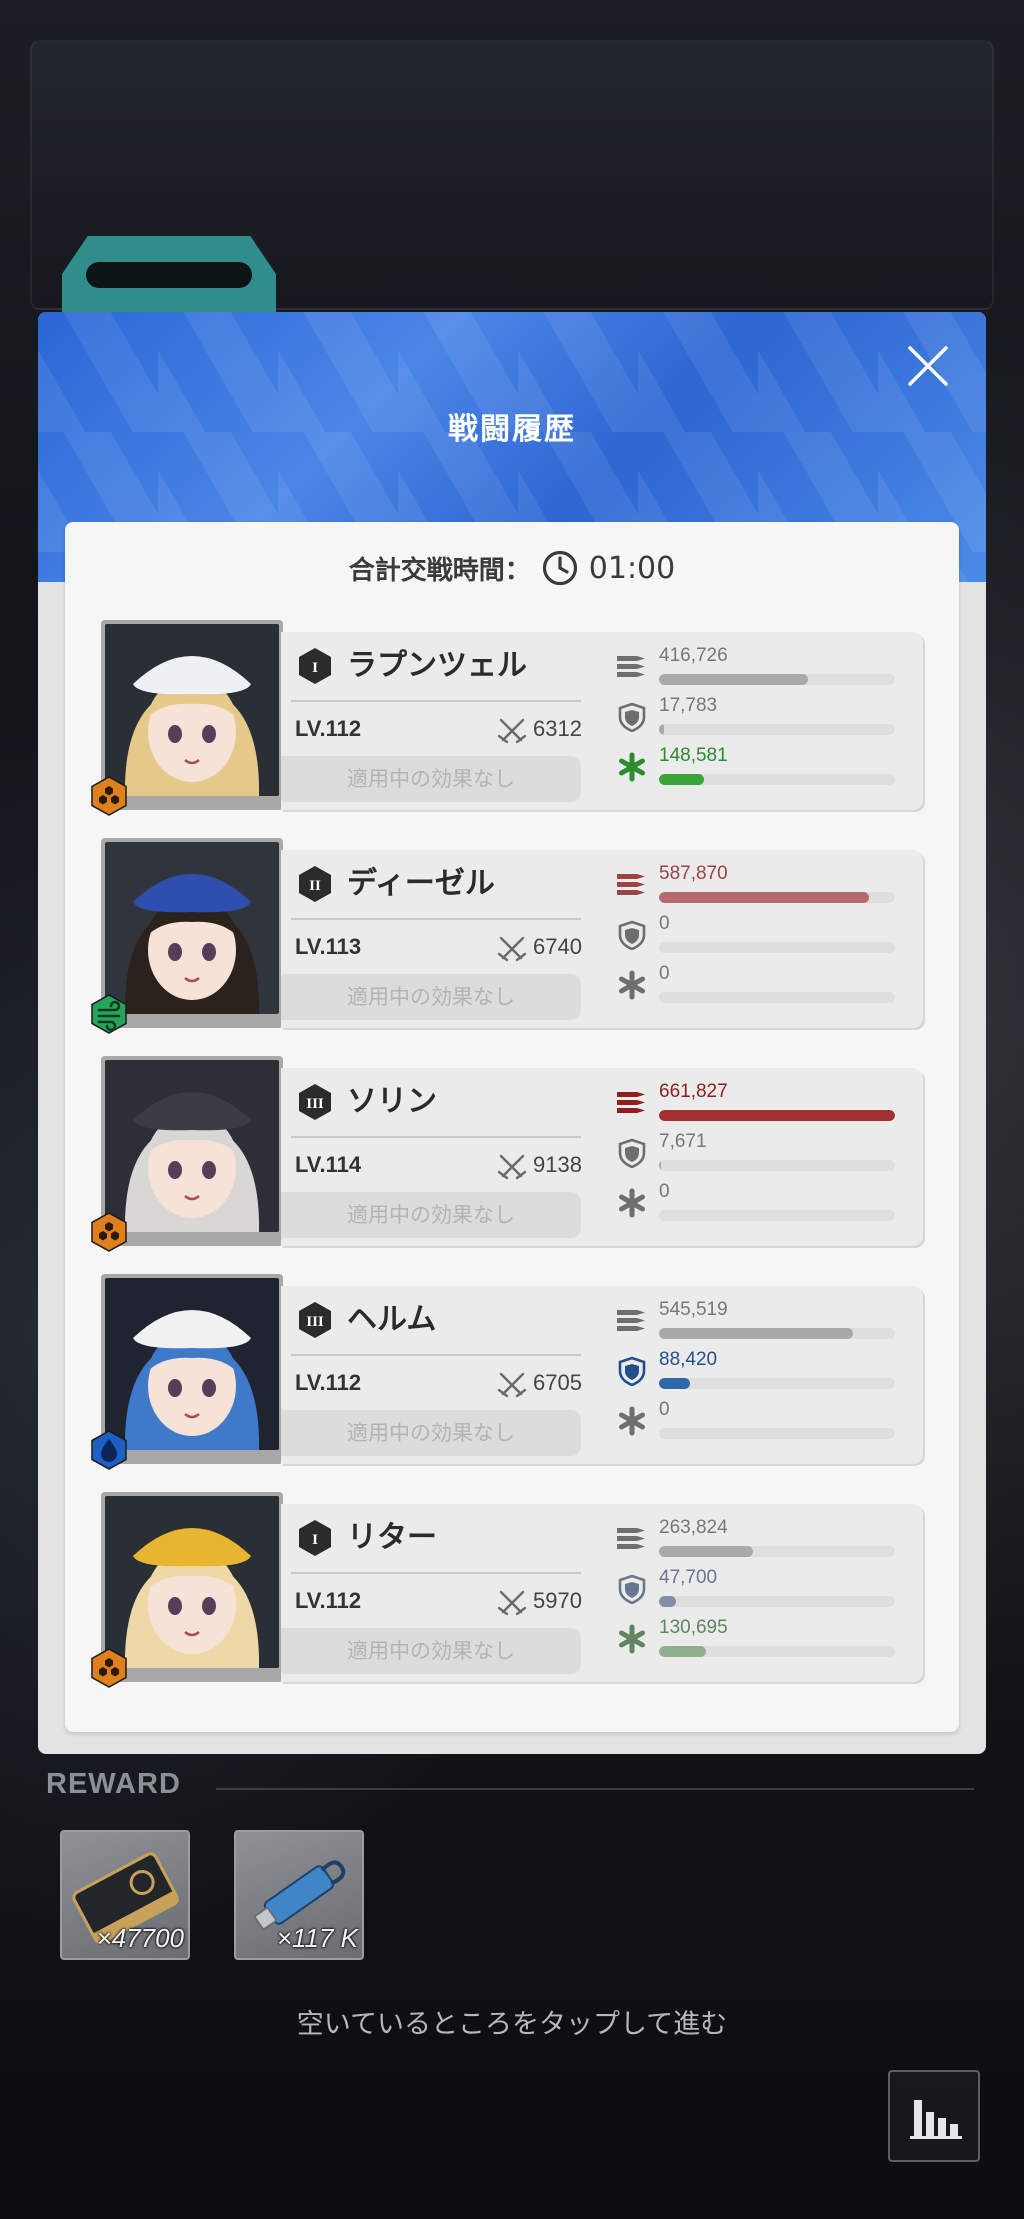 The height and width of the screenshot is (2219, 1024). I want to click on stat-taken: 17,783, so click(760, 717).